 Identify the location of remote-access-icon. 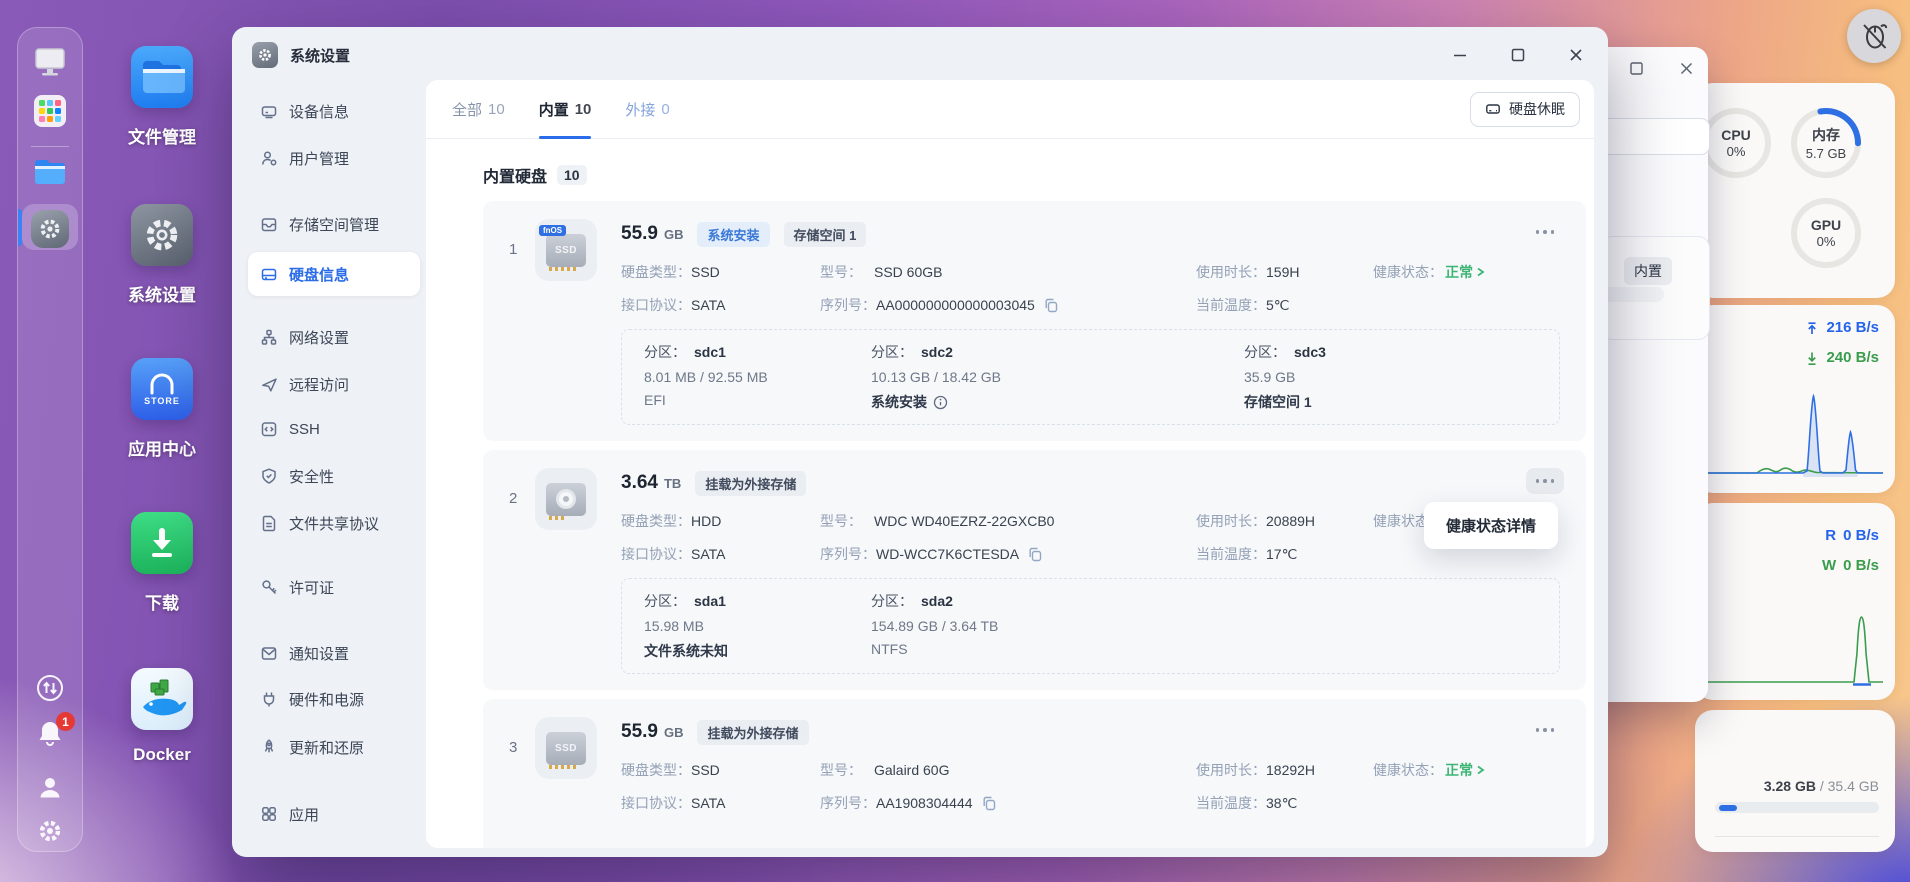
(269, 385).